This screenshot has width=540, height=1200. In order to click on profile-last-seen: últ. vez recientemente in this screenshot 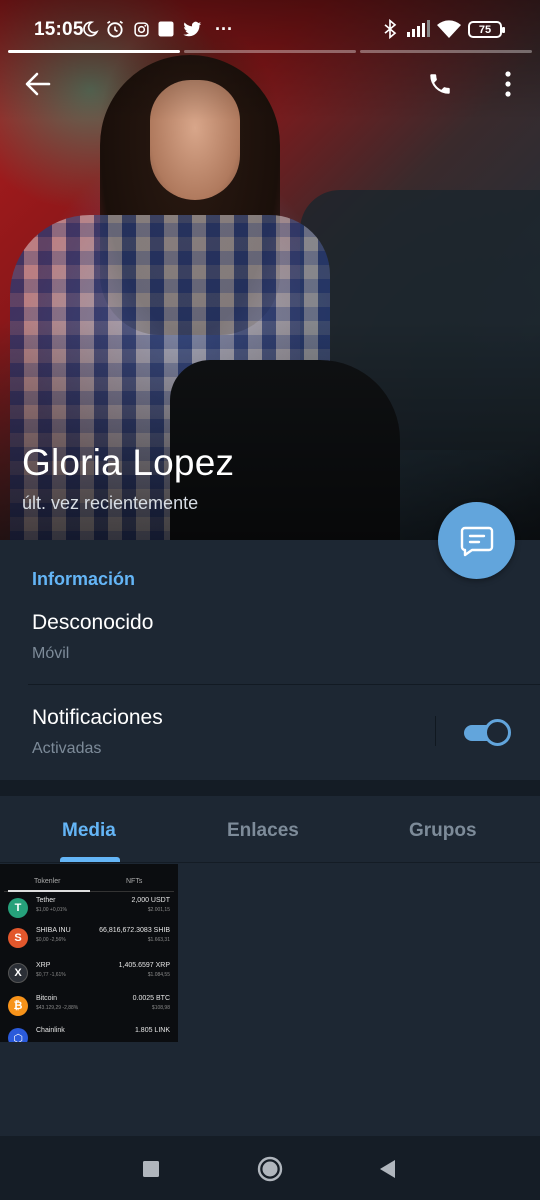, I will do `click(110, 503)`.